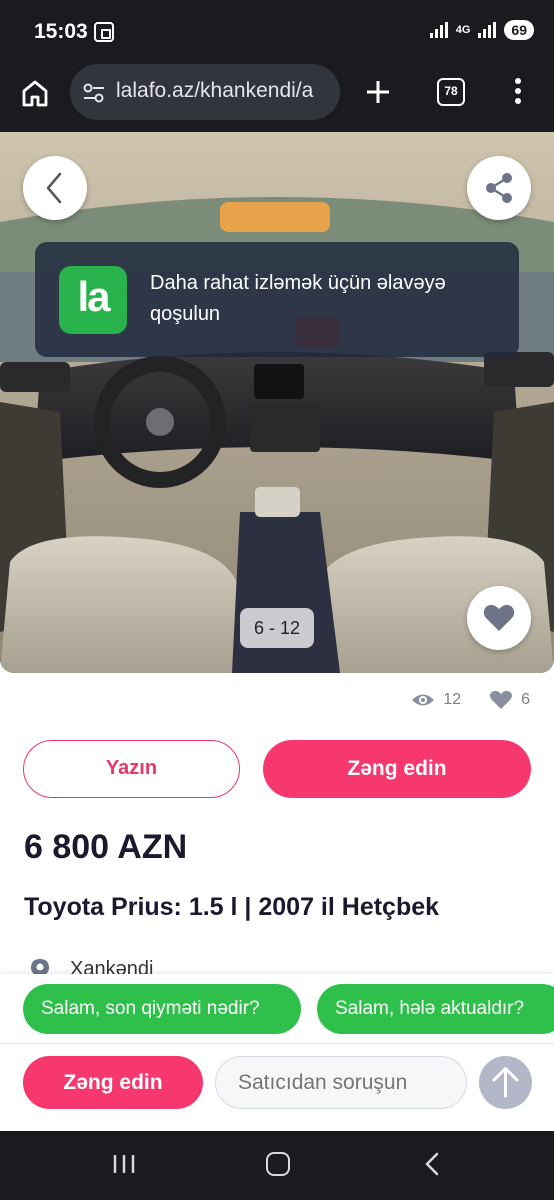 Image resolution: width=554 pixels, height=1200 pixels. I want to click on back-button, so click(55, 188).